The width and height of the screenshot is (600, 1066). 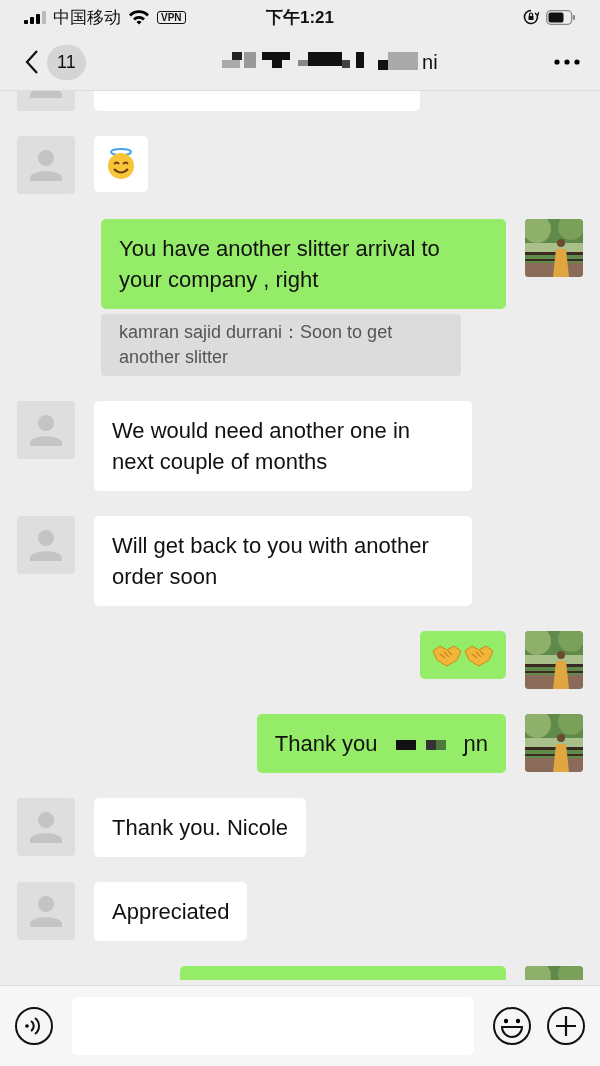 I want to click on message-bubble: Thank you. Nicole, so click(x=200, y=827).